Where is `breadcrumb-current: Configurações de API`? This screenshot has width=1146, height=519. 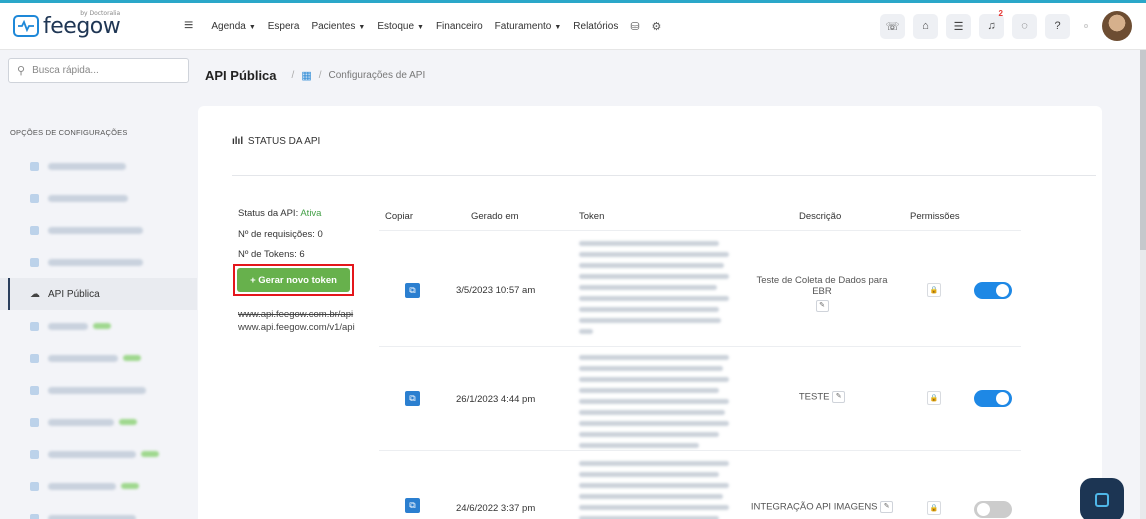
breadcrumb-current: Configurações de API is located at coordinates (377, 75).